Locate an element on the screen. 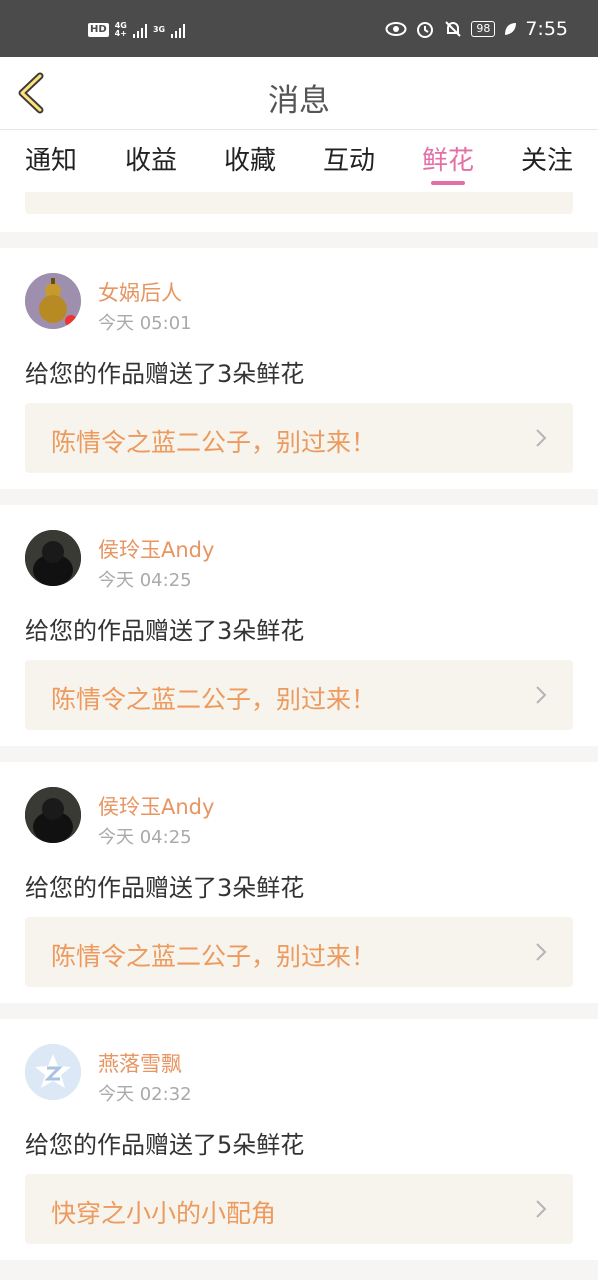 This screenshot has width=598, height=1280. header-bar: 消息 is located at coordinates (299, 93).